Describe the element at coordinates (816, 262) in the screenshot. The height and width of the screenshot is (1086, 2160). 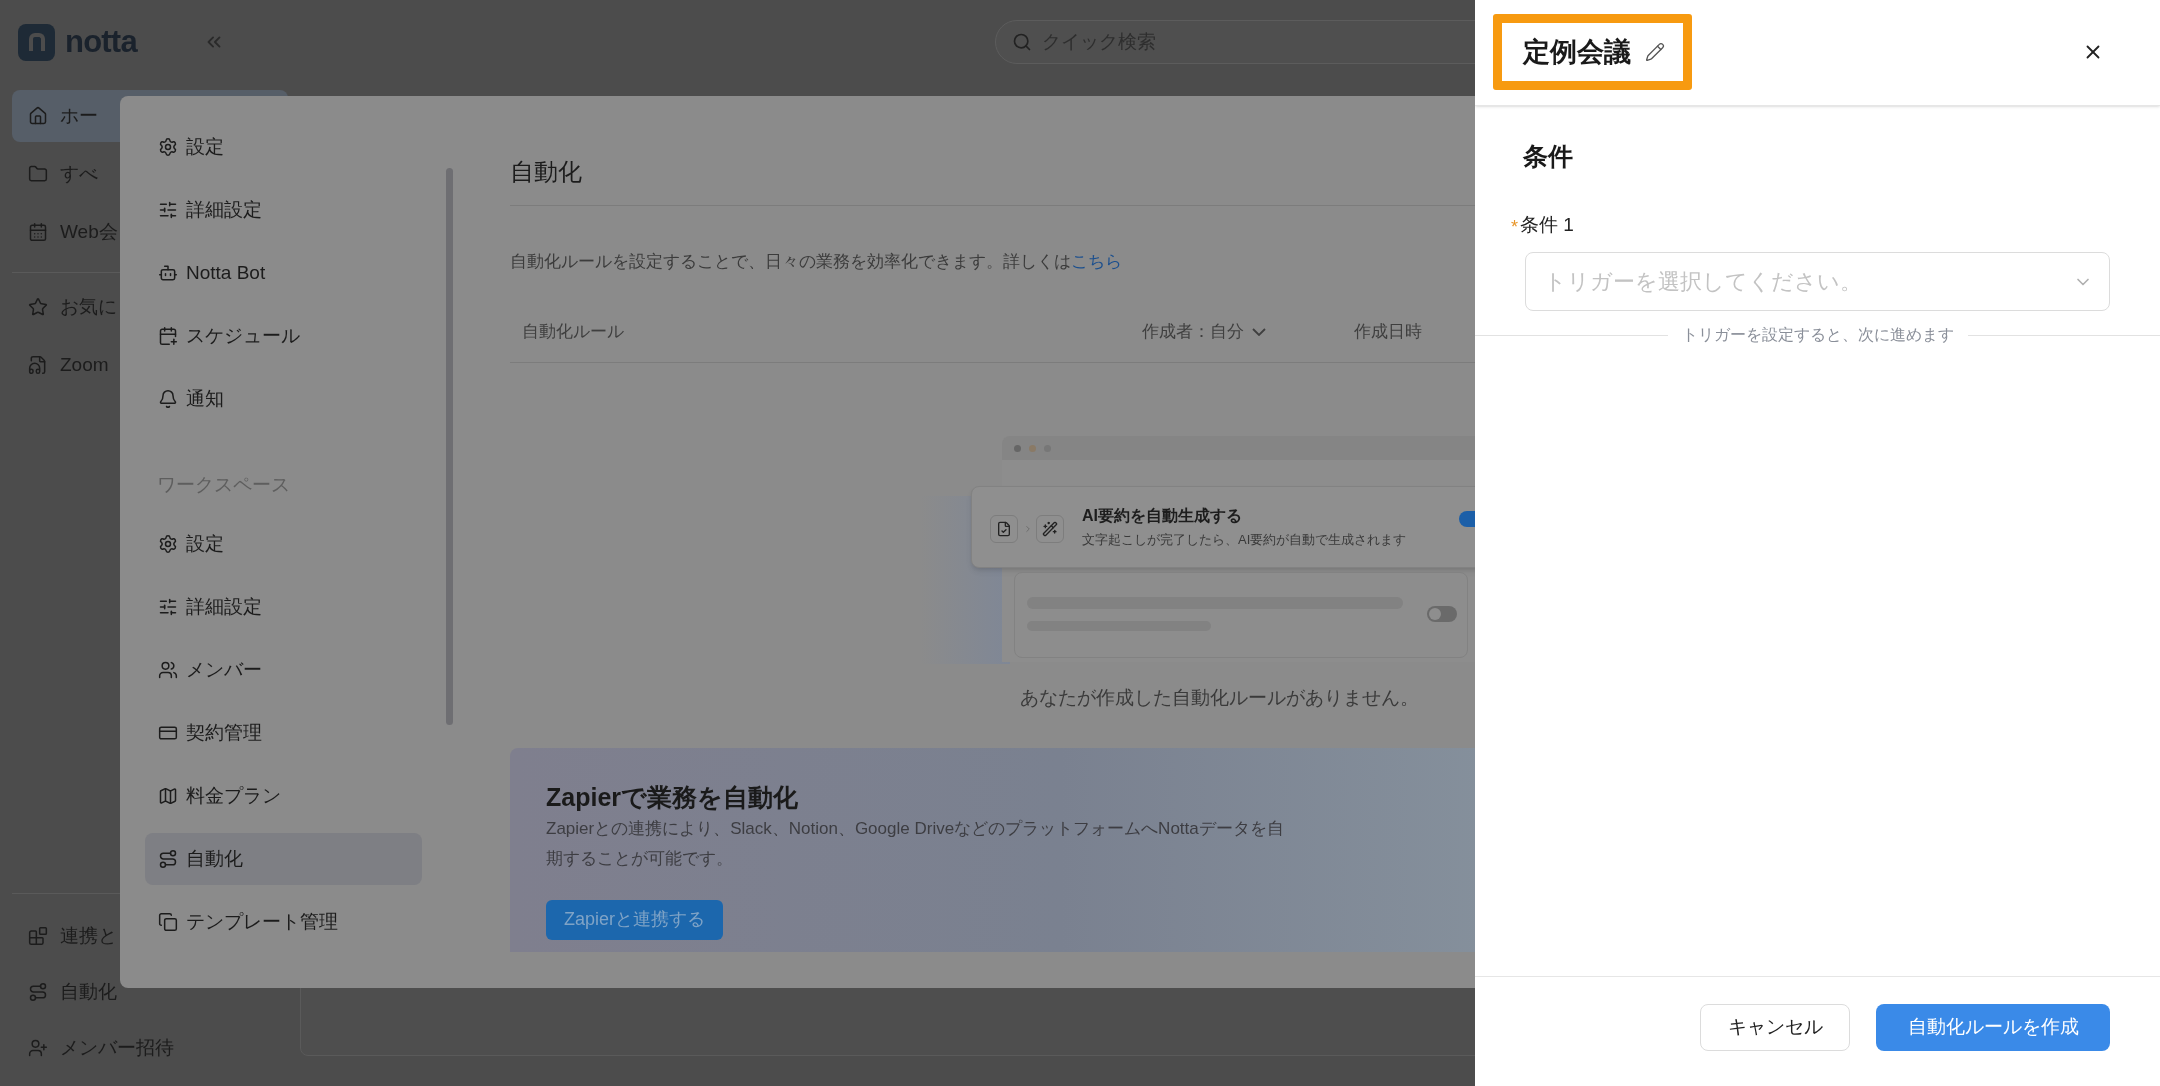
I see `description: 自動化ルールを設定することで、日々の業務を効率化できます。詳しくはこちら` at that location.